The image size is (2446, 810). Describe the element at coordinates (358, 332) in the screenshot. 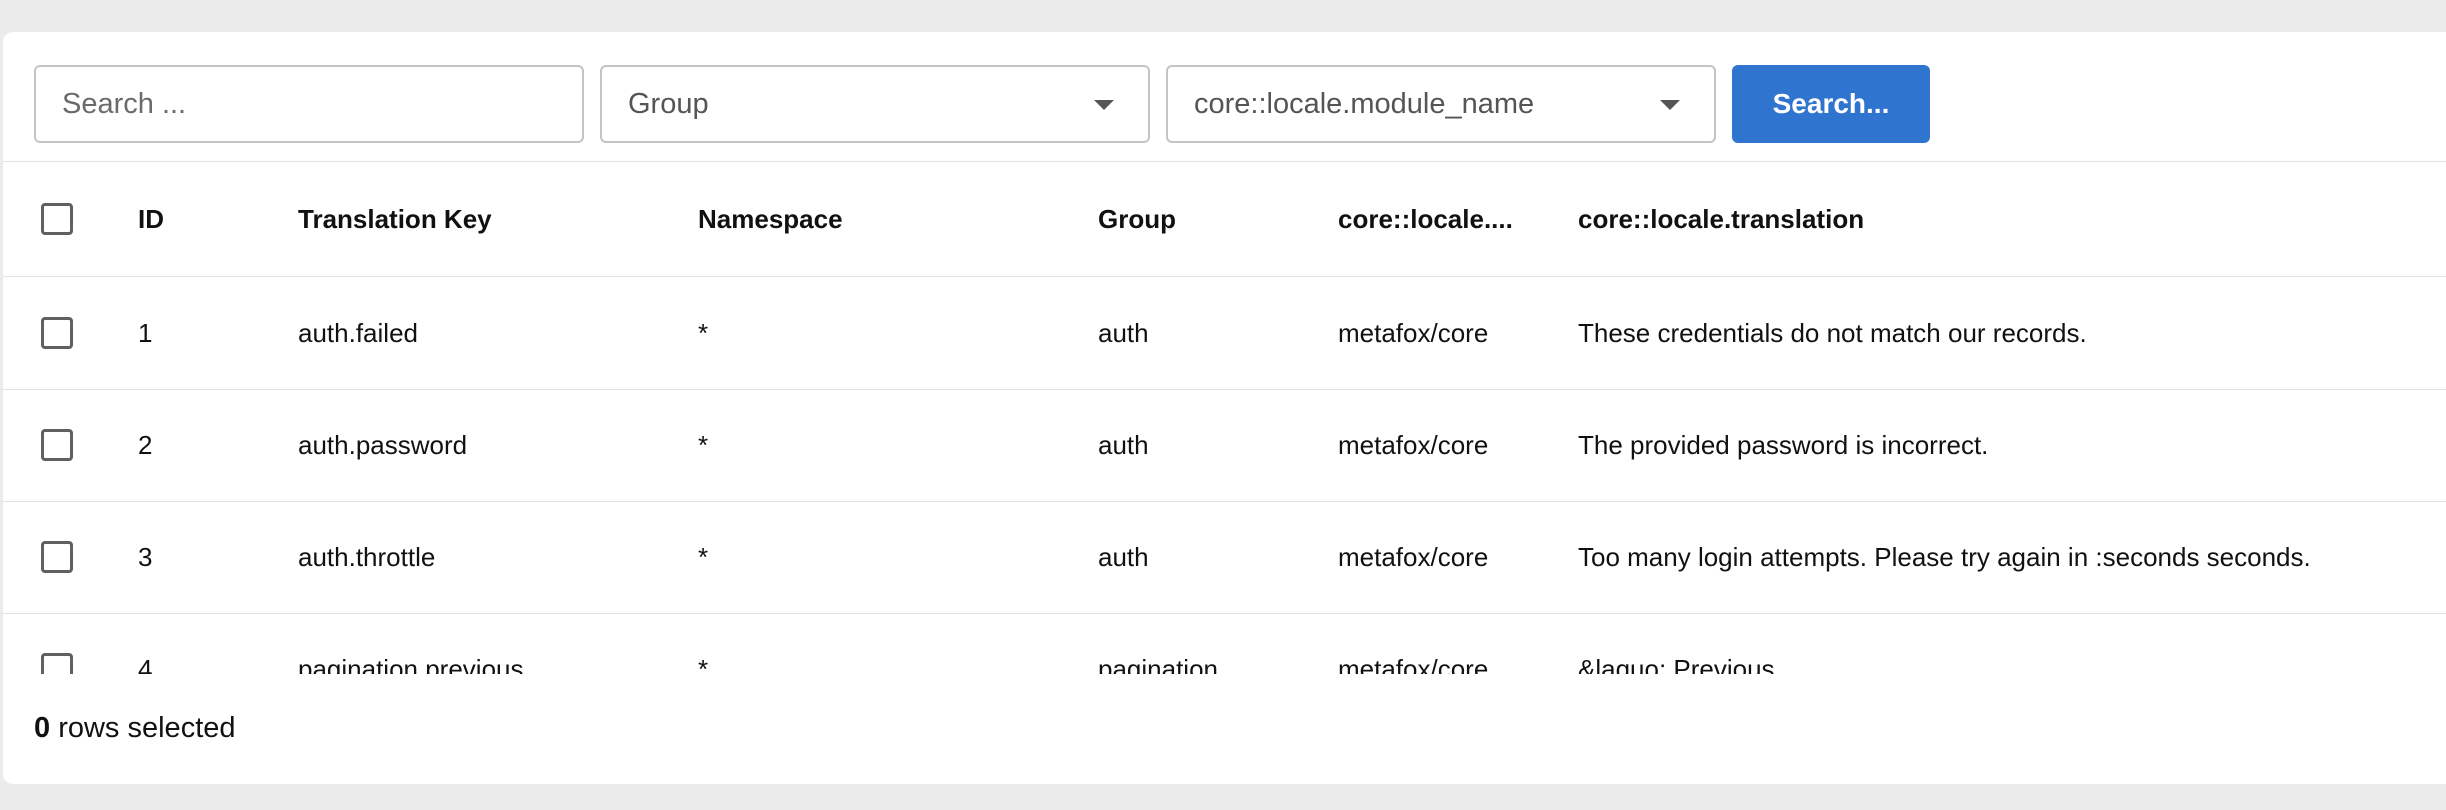

I see `cell-translation-key: auth.failed` at that location.